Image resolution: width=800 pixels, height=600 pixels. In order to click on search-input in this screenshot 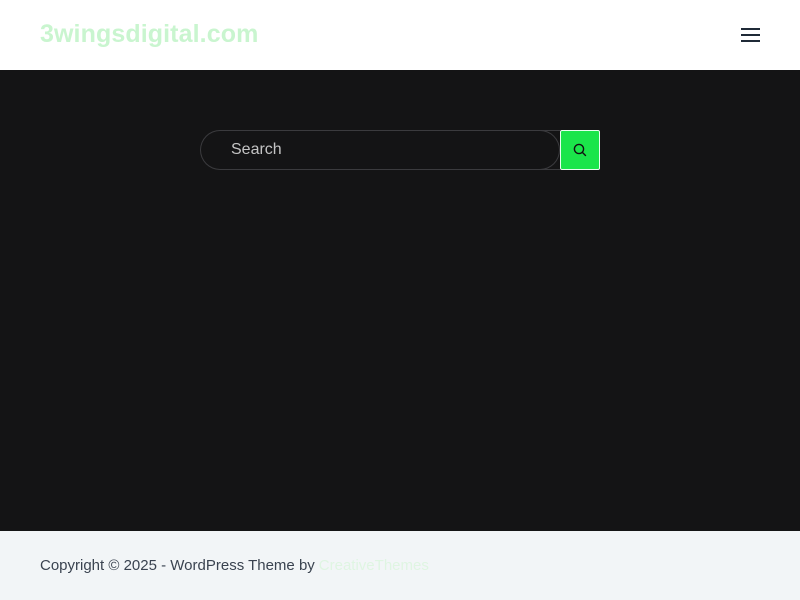, I will do `click(380, 150)`.